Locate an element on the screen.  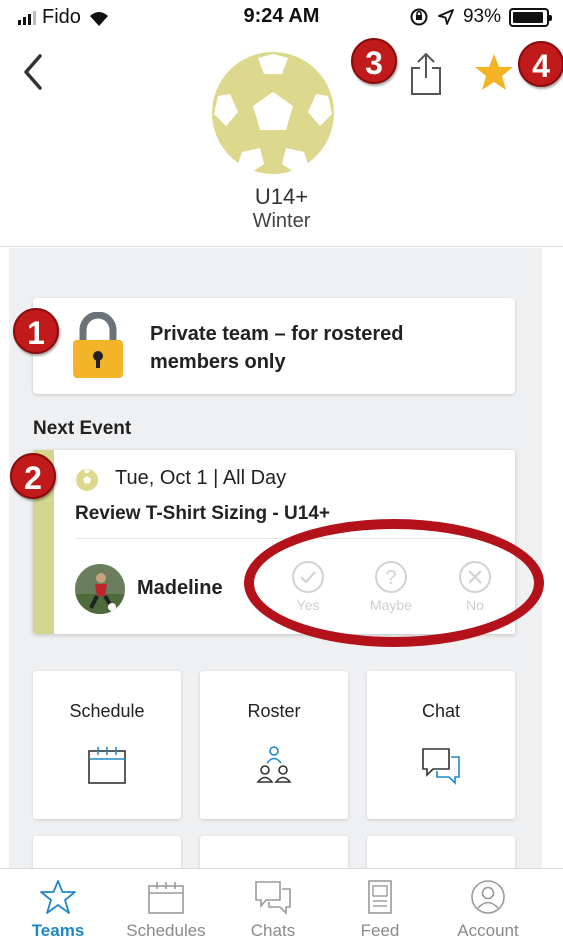
padlock-icon is located at coordinates (98, 345).